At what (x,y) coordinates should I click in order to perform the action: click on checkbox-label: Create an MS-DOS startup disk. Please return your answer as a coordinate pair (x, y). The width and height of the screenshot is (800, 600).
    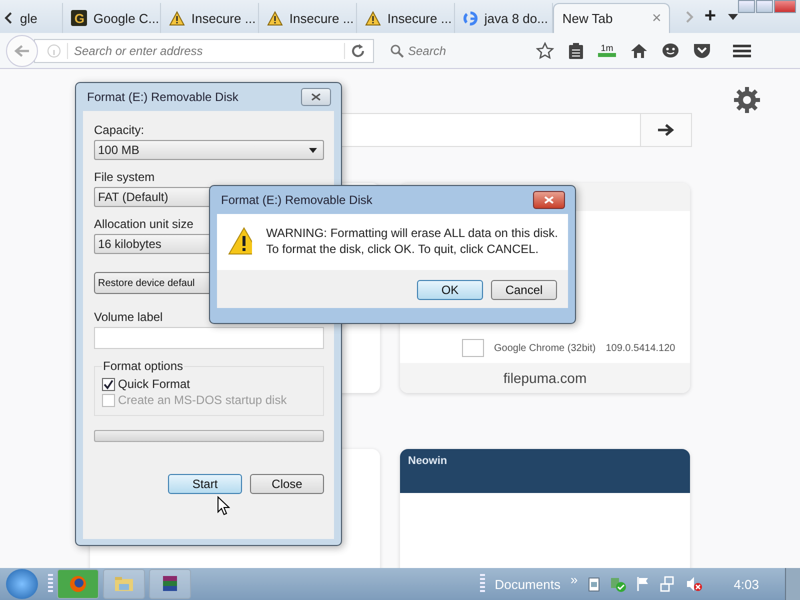
    Looking at the image, I should click on (202, 400).